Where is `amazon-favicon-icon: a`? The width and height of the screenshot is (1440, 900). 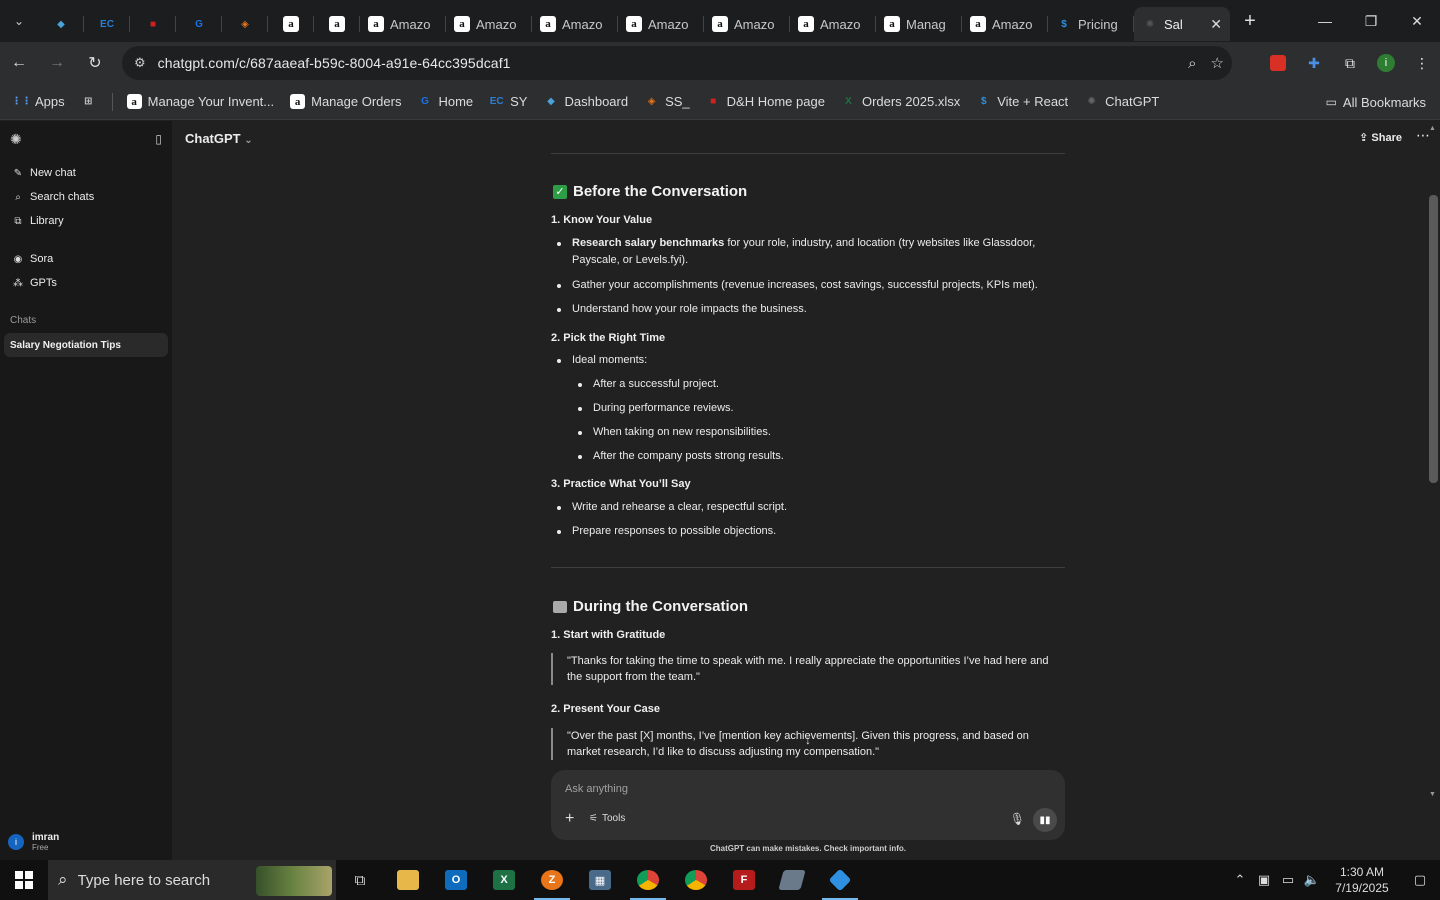
amazon-favicon-icon: a is located at coordinates (298, 101).